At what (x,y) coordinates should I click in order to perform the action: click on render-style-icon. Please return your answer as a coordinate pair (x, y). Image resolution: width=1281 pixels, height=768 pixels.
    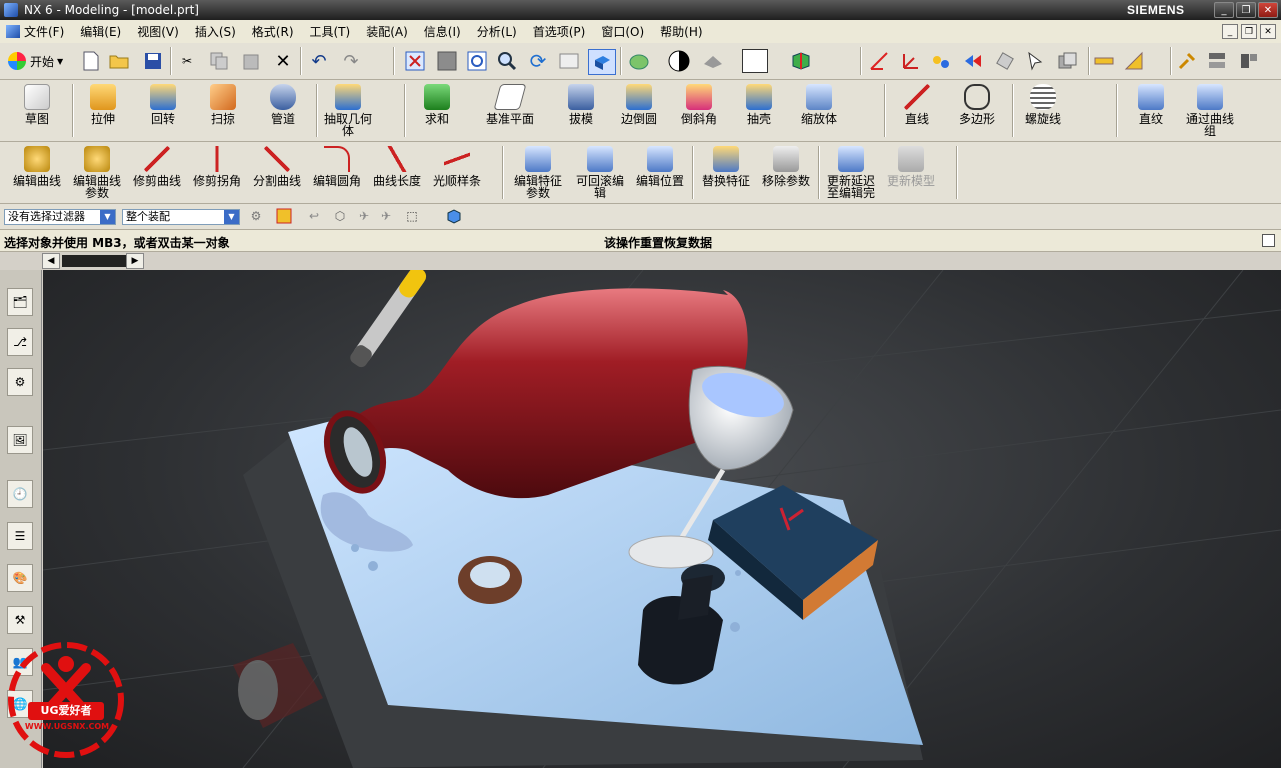
    Looking at the image, I should click on (639, 61).